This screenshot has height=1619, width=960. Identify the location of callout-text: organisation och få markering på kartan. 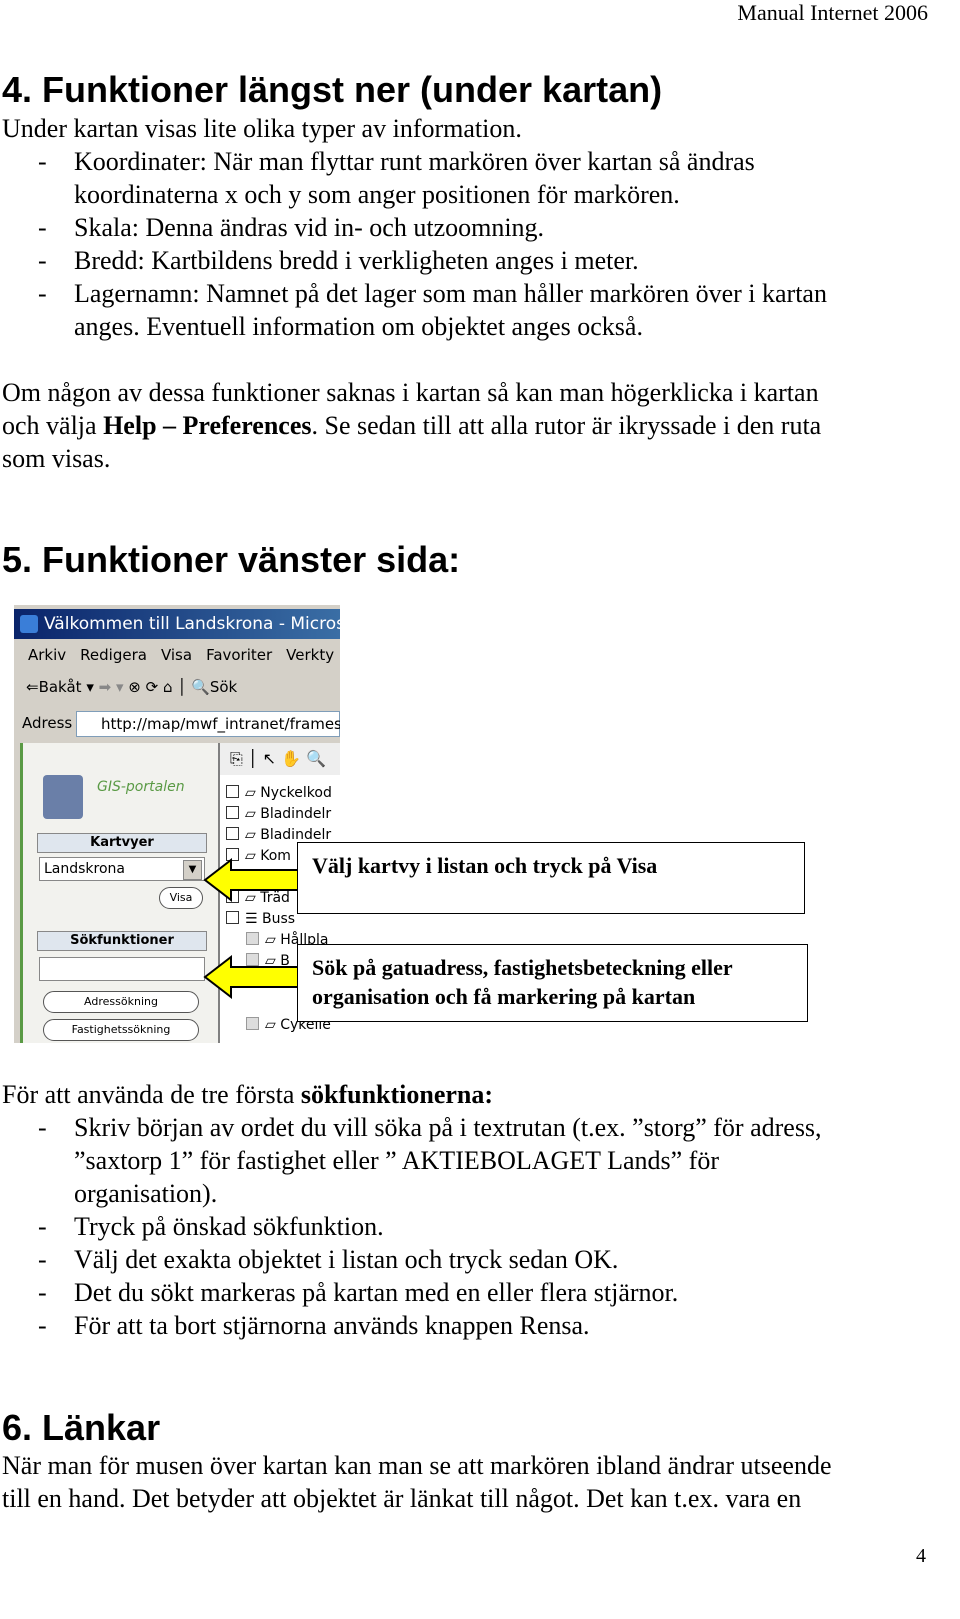
(504, 996).